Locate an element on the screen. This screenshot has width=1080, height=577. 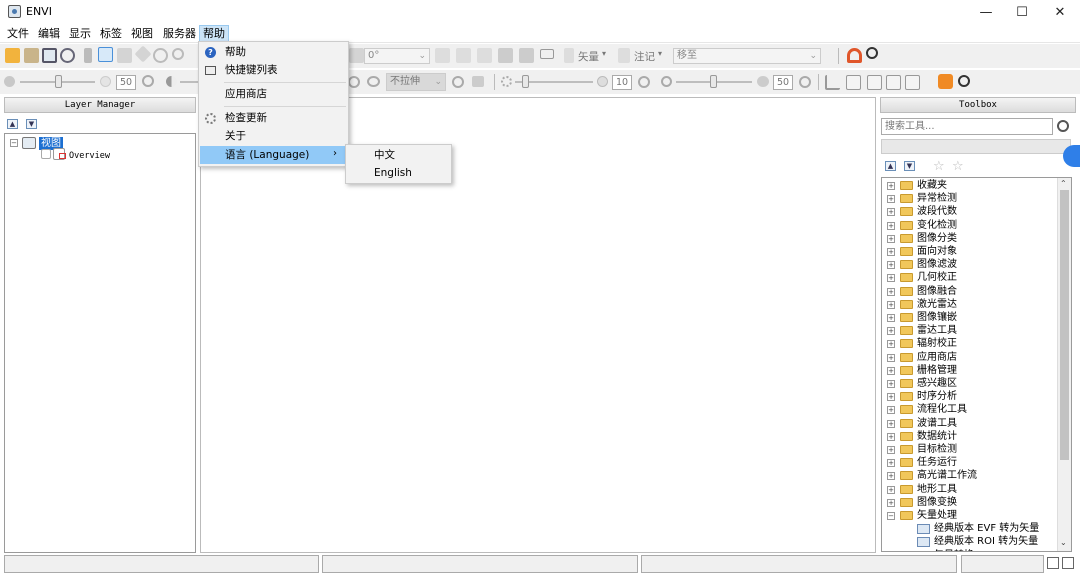
close-button: ✕ is located at coordinates (1060, 12).